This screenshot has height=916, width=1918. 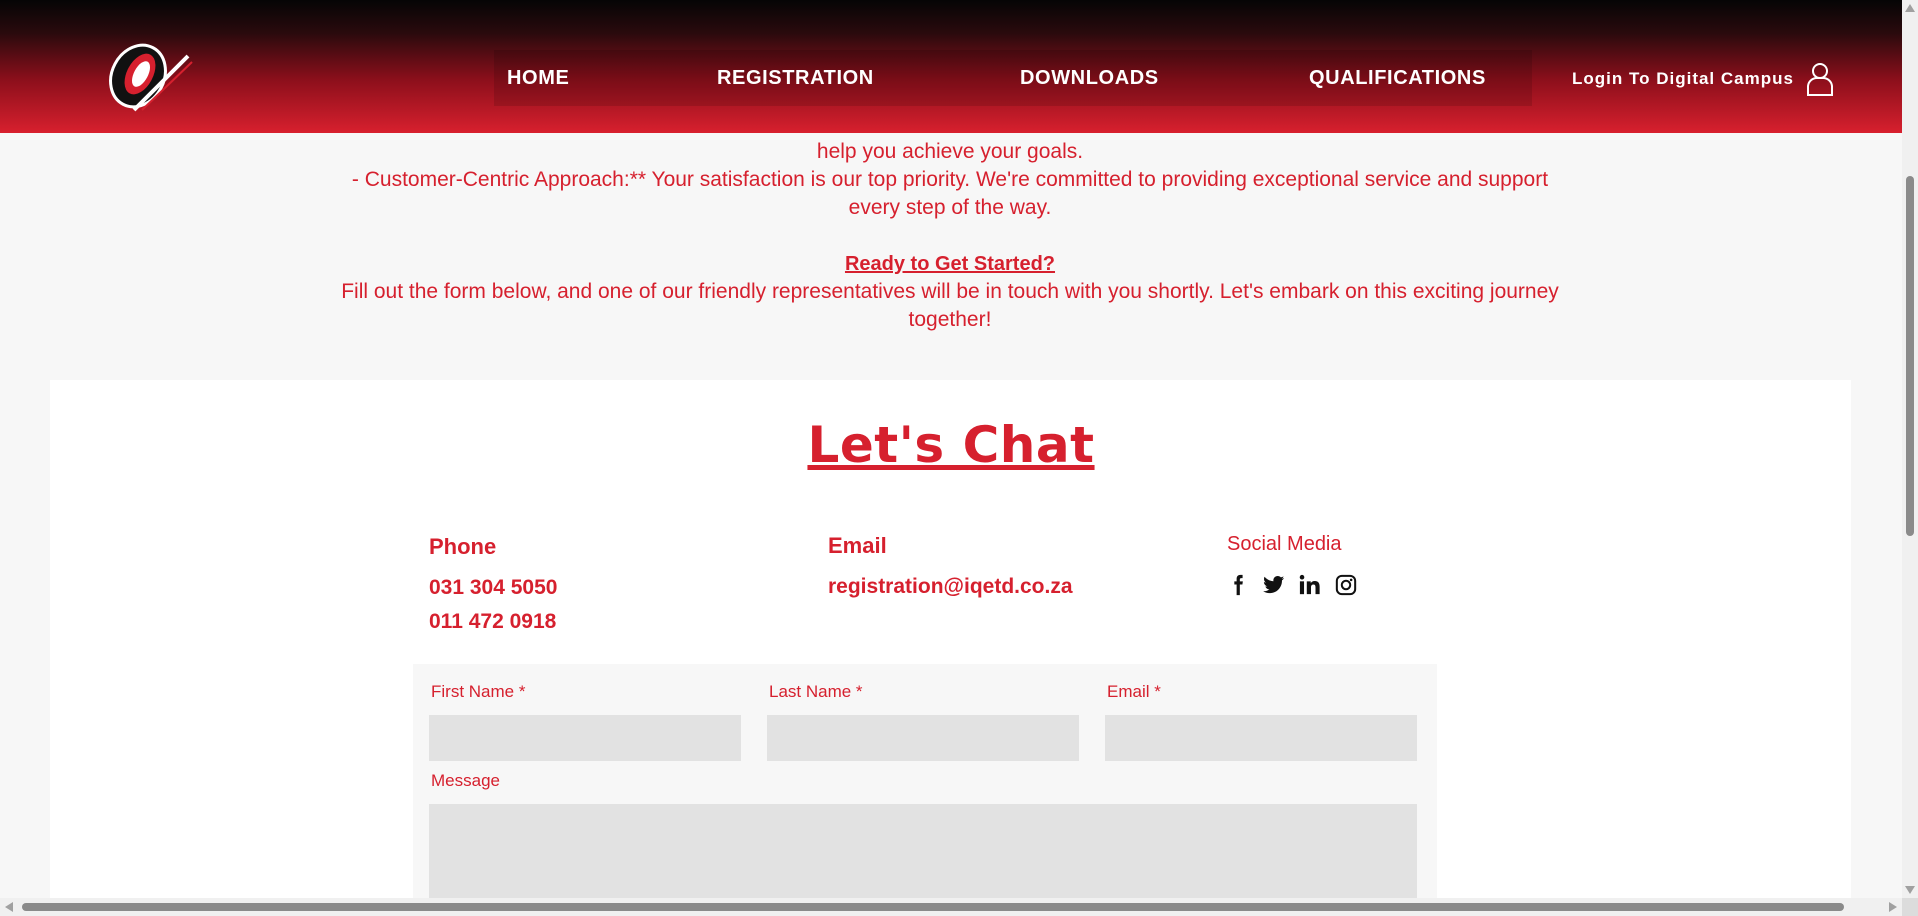 What do you see at coordinates (538, 78) in the screenshot?
I see `nav-home: HOME` at bounding box center [538, 78].